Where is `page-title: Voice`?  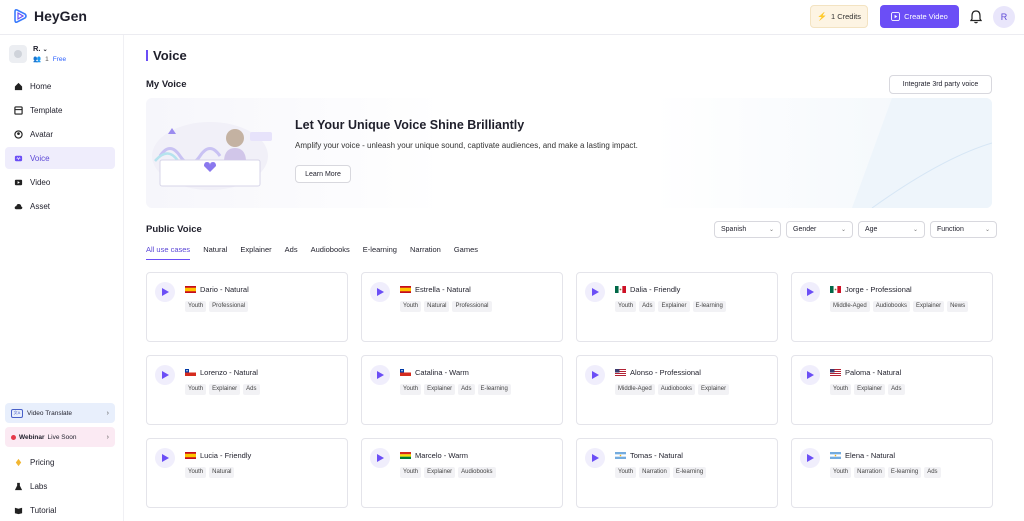
page-title: Voice is located at coordinates (166, 55).